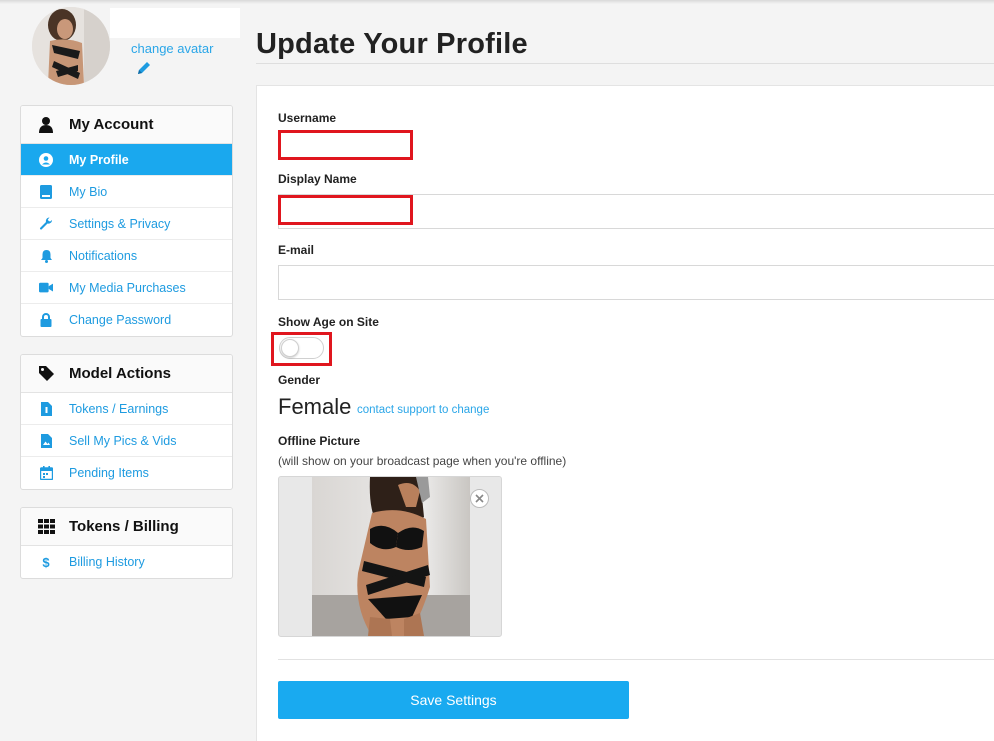 This screenshot has width=994, height=741. I want to click on display-name-label: Display Name, so click(317, 179).